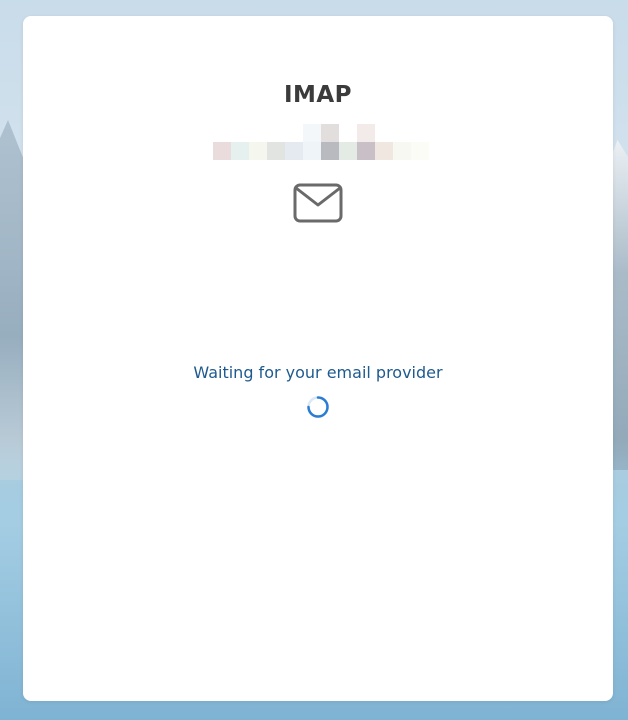 This screenshot has width=628, height=720. I want to click on redacted-email-address, so click(321, 142).